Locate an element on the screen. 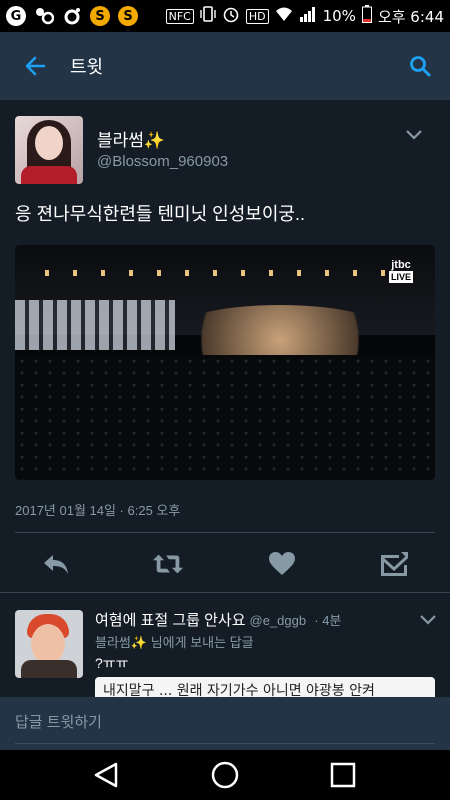  wifi-icon is located at coordinates (284, 16).